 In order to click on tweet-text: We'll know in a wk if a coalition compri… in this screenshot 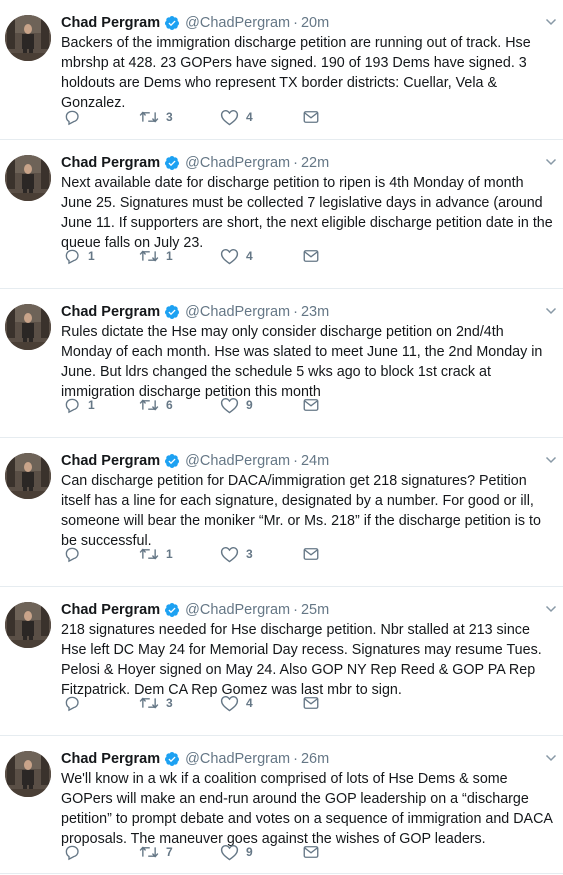, I will do `click(307, 809)`.